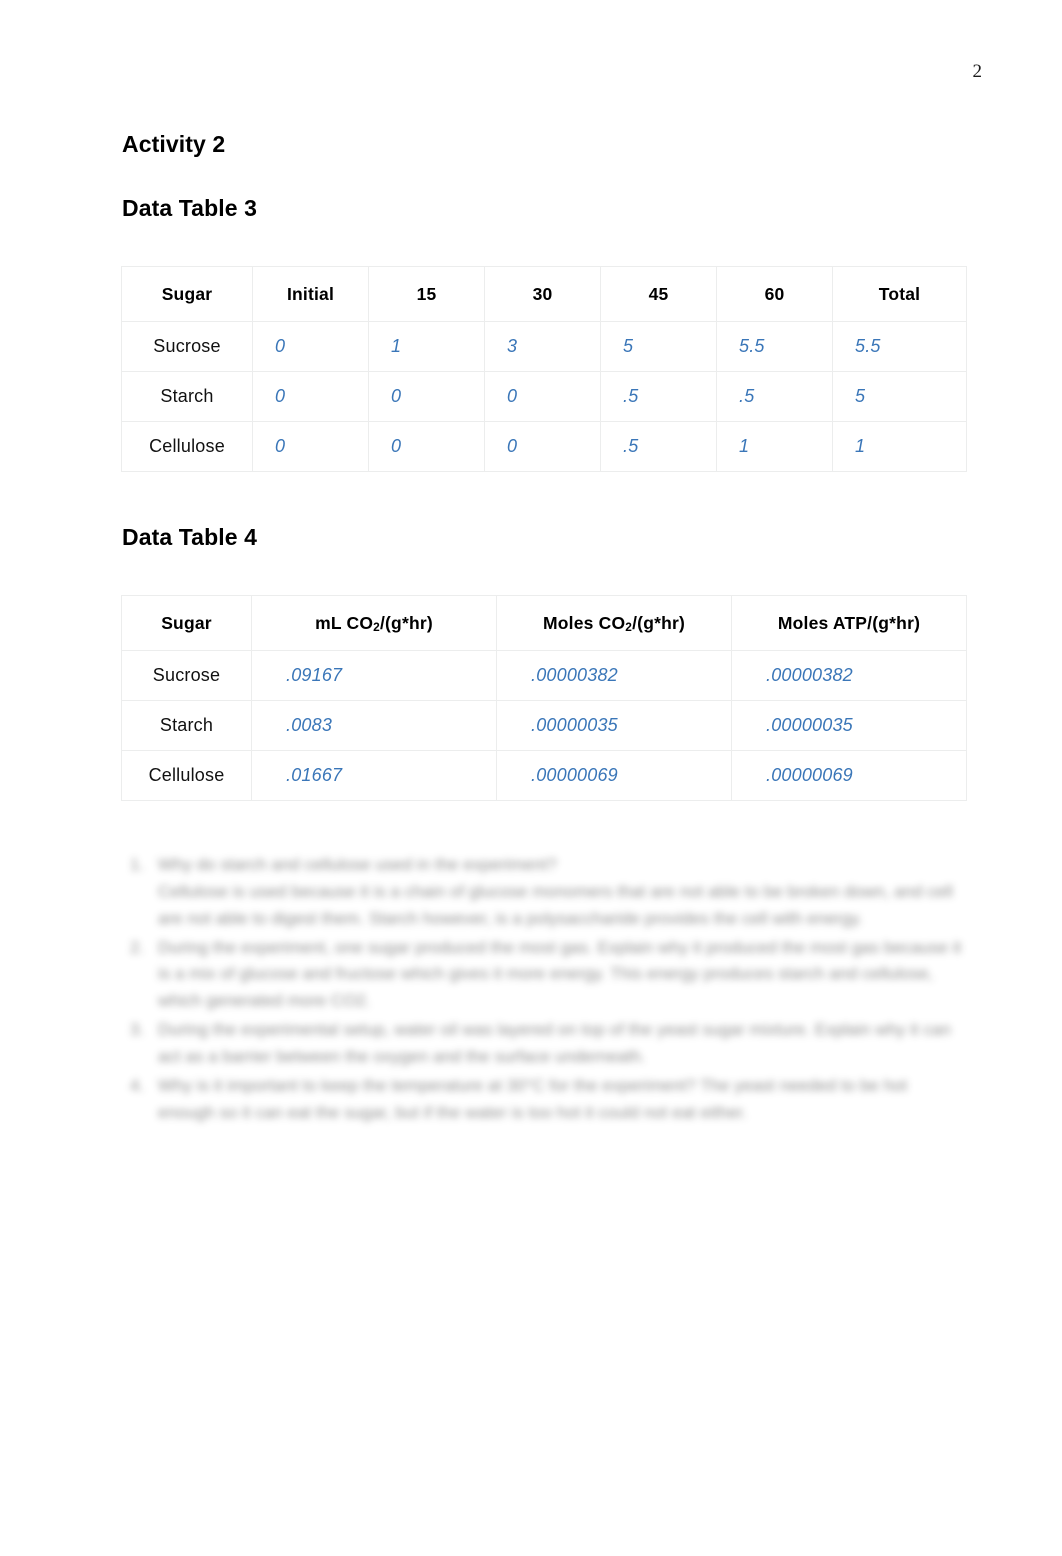  I want to click on column-header-60: 60, so click(774, 294).